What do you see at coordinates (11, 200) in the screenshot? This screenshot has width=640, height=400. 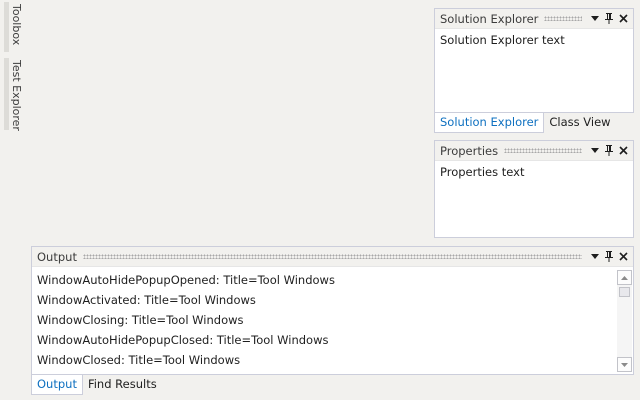 I see `autohide-strip-left: Toolbox Test Explorer` at bounding box center [11, 200].